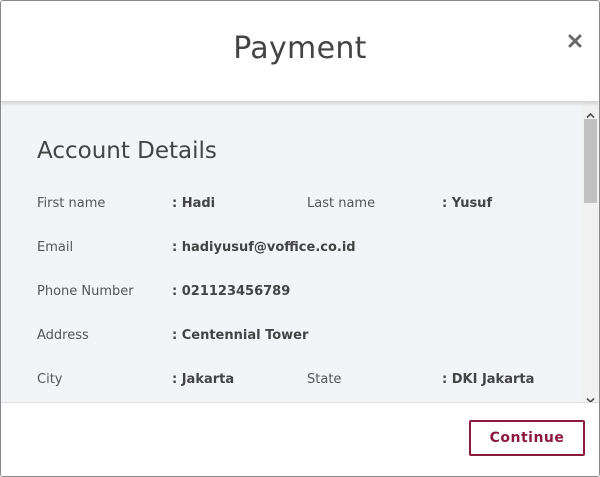 The width and height of the screenshot is (600, 477). What do you see at coordinates (590, 112) in the screenshot?
I see `scroll-up-icon` at bounding box center [590, 112].